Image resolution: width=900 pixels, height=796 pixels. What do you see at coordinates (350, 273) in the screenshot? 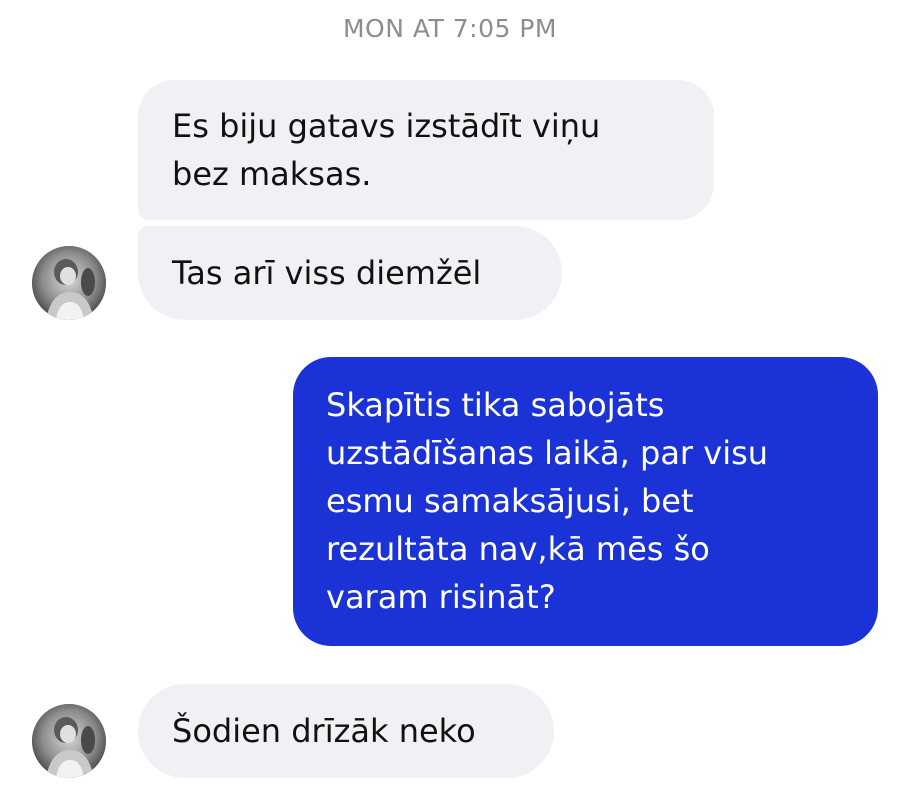
I see `incoming-message-bubble: Tas arī viss diemžēl` at bounding box center [350, 273].